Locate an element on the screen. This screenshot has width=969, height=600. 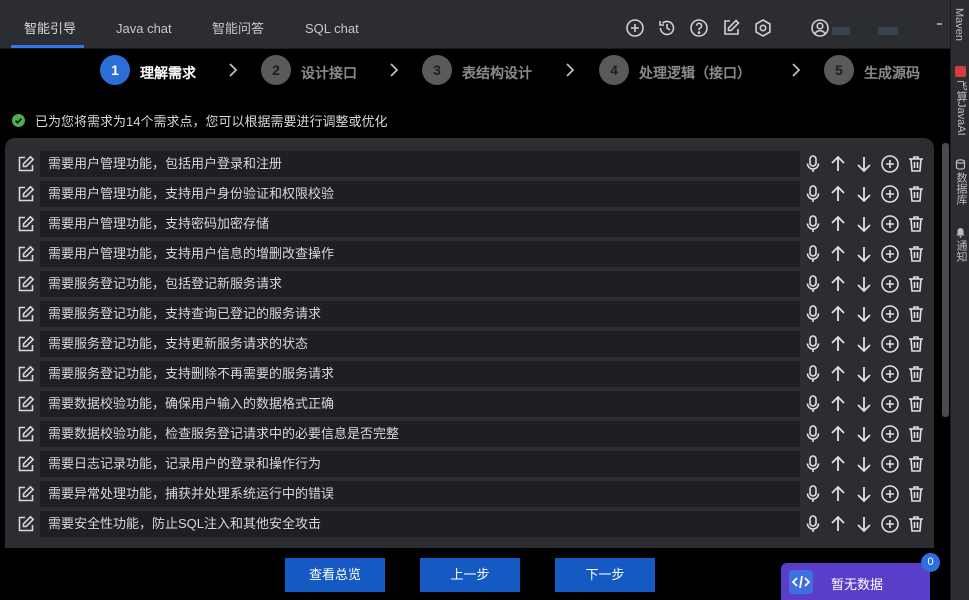
step-1-label: 理解需求 is located at coordinates (168, 73).